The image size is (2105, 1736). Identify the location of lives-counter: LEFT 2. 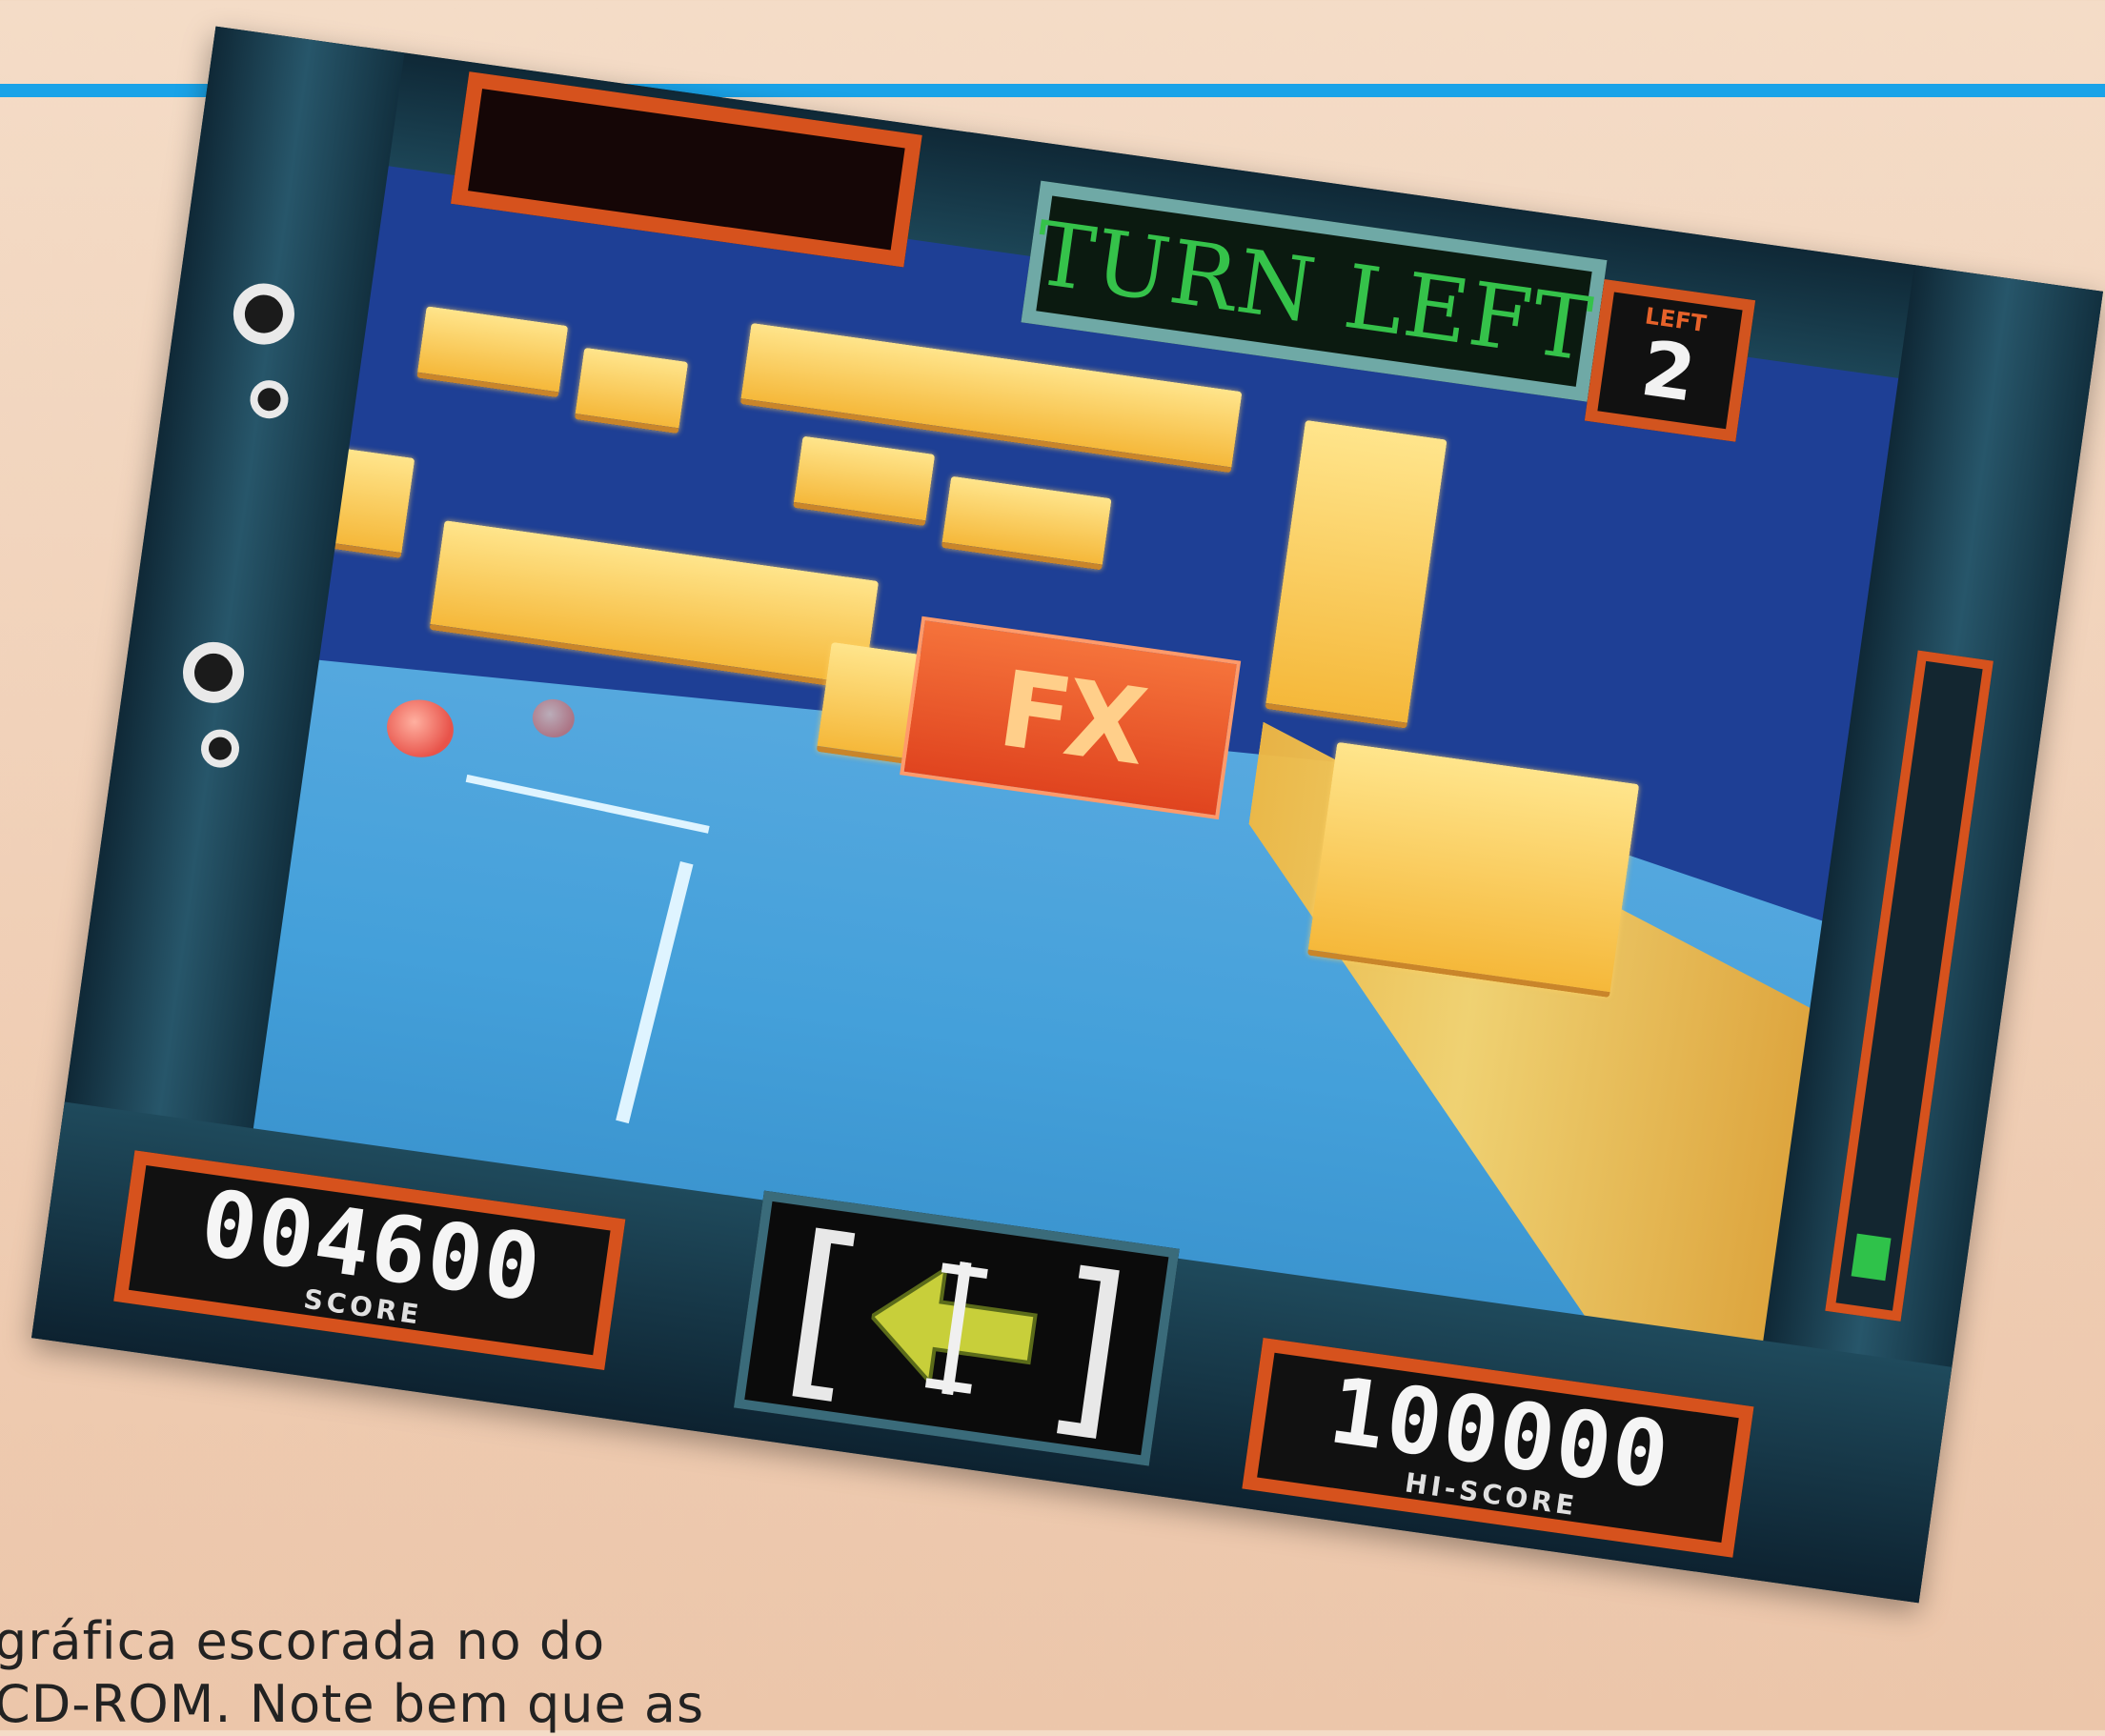
(1670, 360).